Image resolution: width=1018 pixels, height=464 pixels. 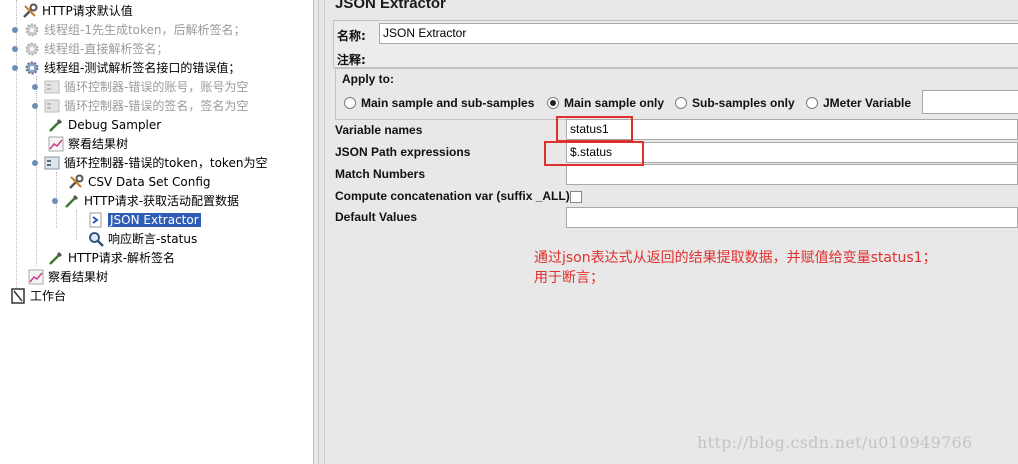 What do you see at coordinates (403, 152) in the screenshot?
I see `json-path-label: JSON Path expressions` at bounding box center [403, 152].